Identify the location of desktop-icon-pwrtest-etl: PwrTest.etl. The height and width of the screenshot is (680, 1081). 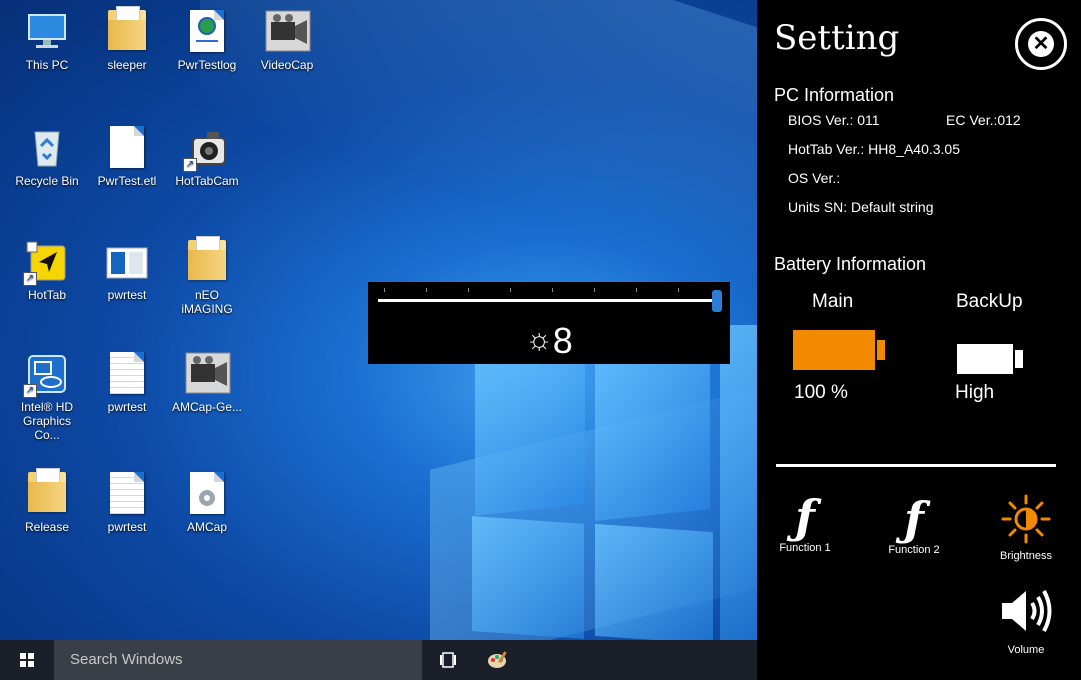
(127, 157).